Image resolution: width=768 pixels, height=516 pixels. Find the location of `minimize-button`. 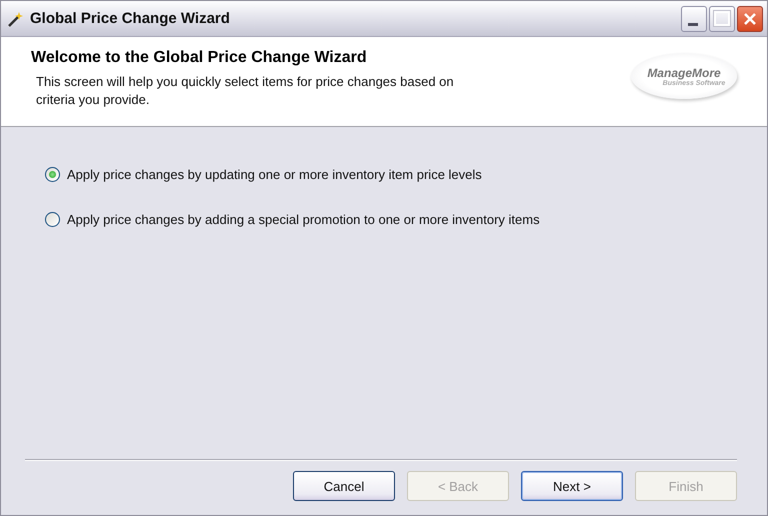

minimize-button is located at coordinates (694, 19).